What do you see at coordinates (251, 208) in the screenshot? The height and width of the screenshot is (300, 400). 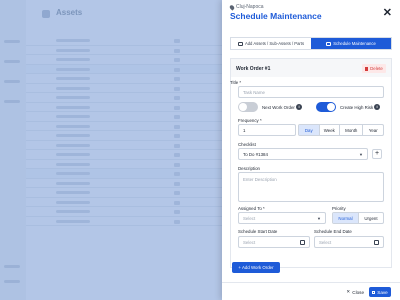 I see `assigned-to-label: Assigned To *` at bounding box center [251, 208].